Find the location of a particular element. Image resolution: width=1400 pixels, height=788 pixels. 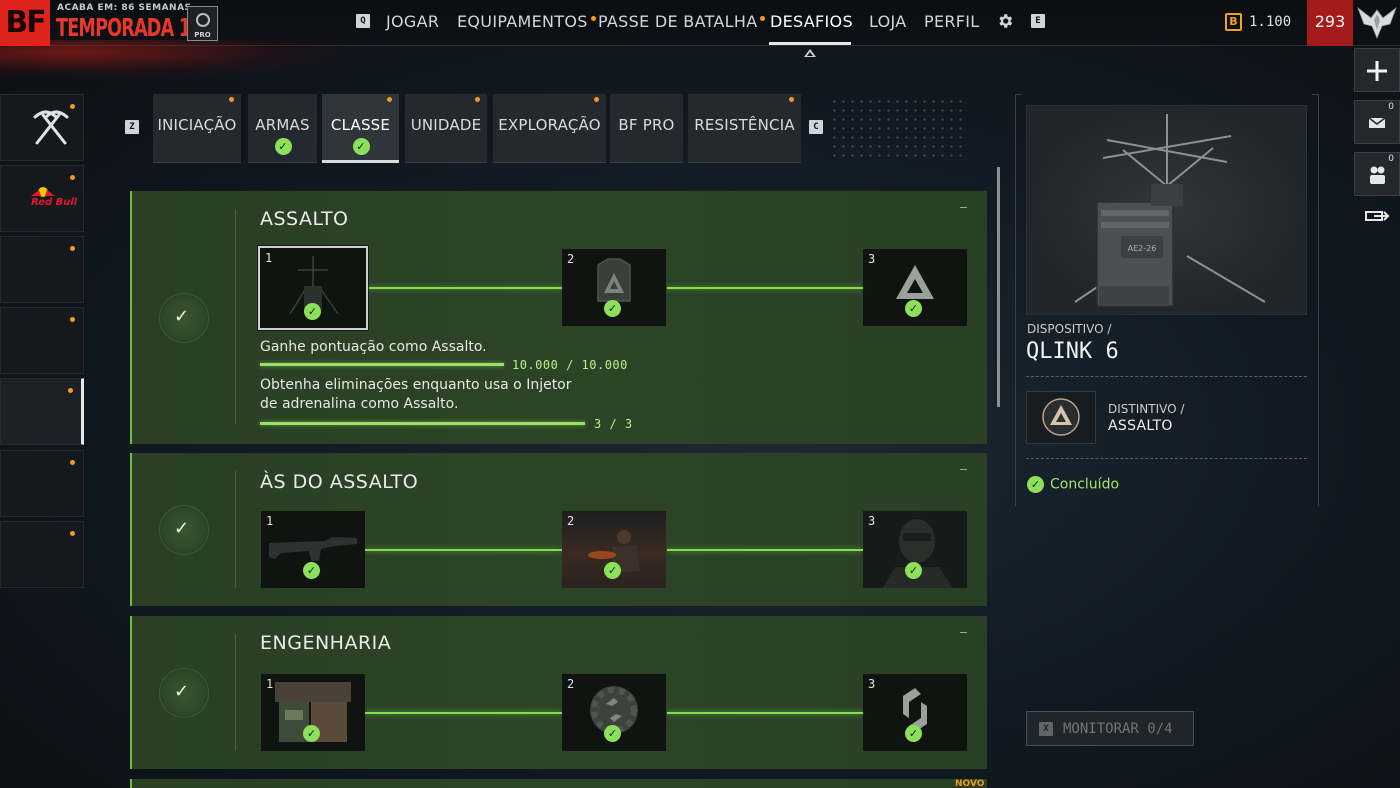

nav-jogar: JOGAR is located at coordinates (412, 21).